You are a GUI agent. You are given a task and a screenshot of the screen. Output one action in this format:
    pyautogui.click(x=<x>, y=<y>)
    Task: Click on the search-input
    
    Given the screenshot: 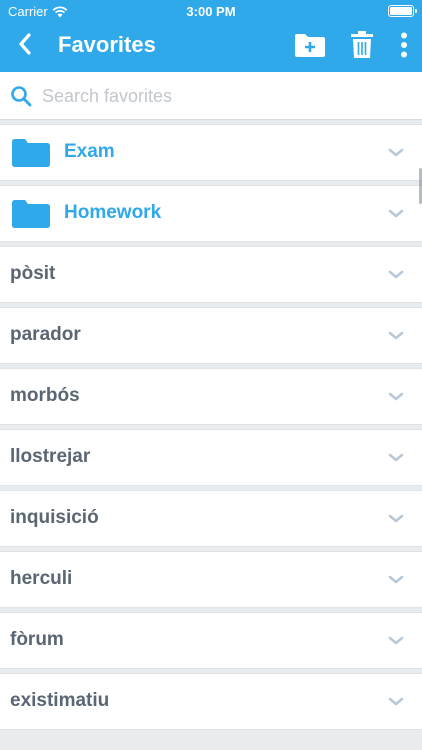 What is the action you would take?
    pyautogui.click(x=222, y=96)
    